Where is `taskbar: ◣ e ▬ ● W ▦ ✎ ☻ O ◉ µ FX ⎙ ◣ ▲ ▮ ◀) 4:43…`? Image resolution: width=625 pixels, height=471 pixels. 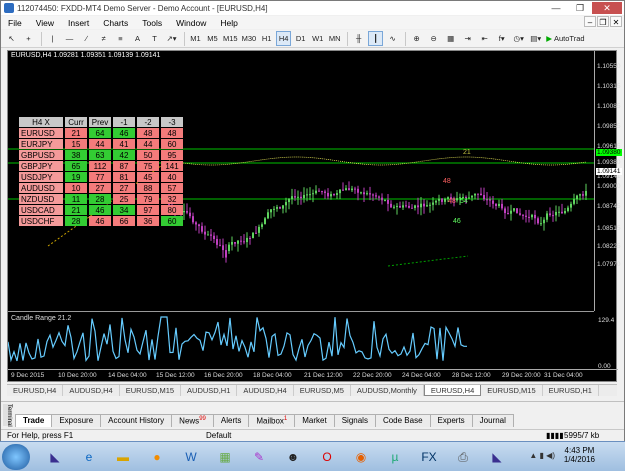 taskbar: ◣ e ▬ ● W ▦ ✎ ☻ O ◉ µ FX ⎙ ◣ ▲ ▮ ◀) 4:43… is located at coordinates (312, 456).